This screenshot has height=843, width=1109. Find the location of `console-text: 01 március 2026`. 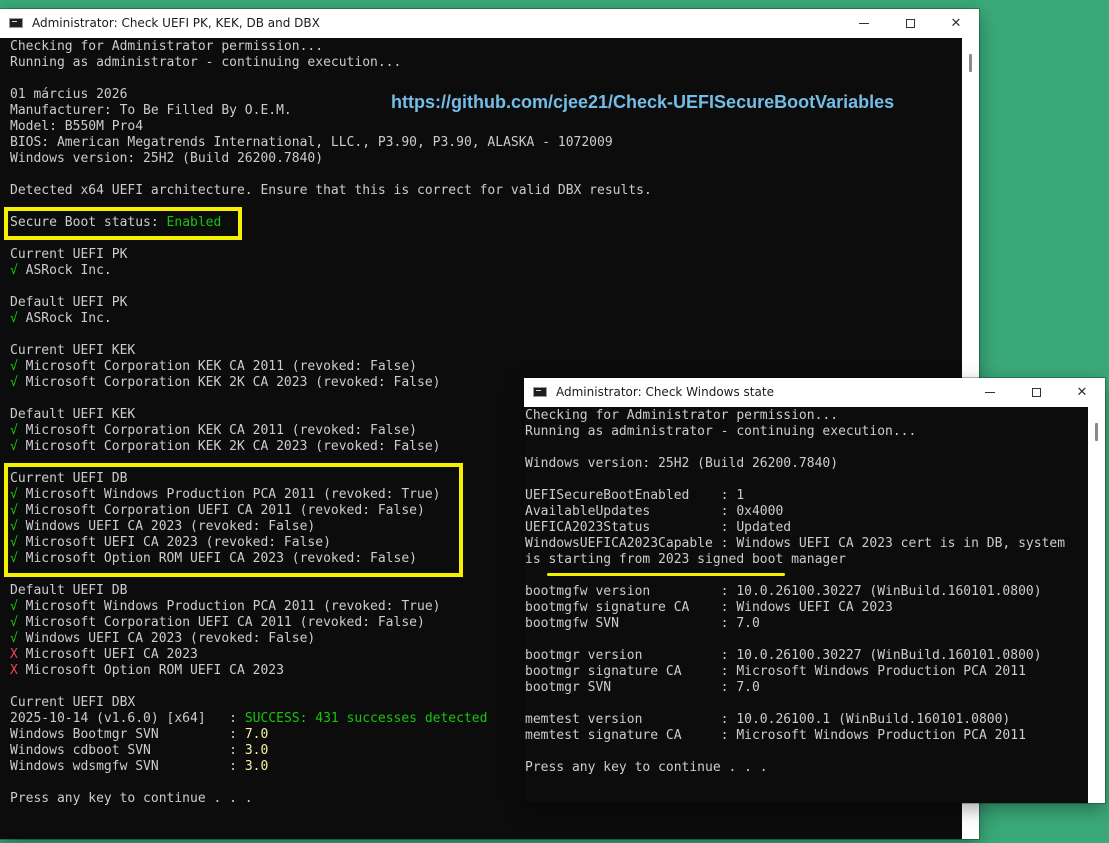

console-text: 01 március 2026 is located at coordinates (69, 94).